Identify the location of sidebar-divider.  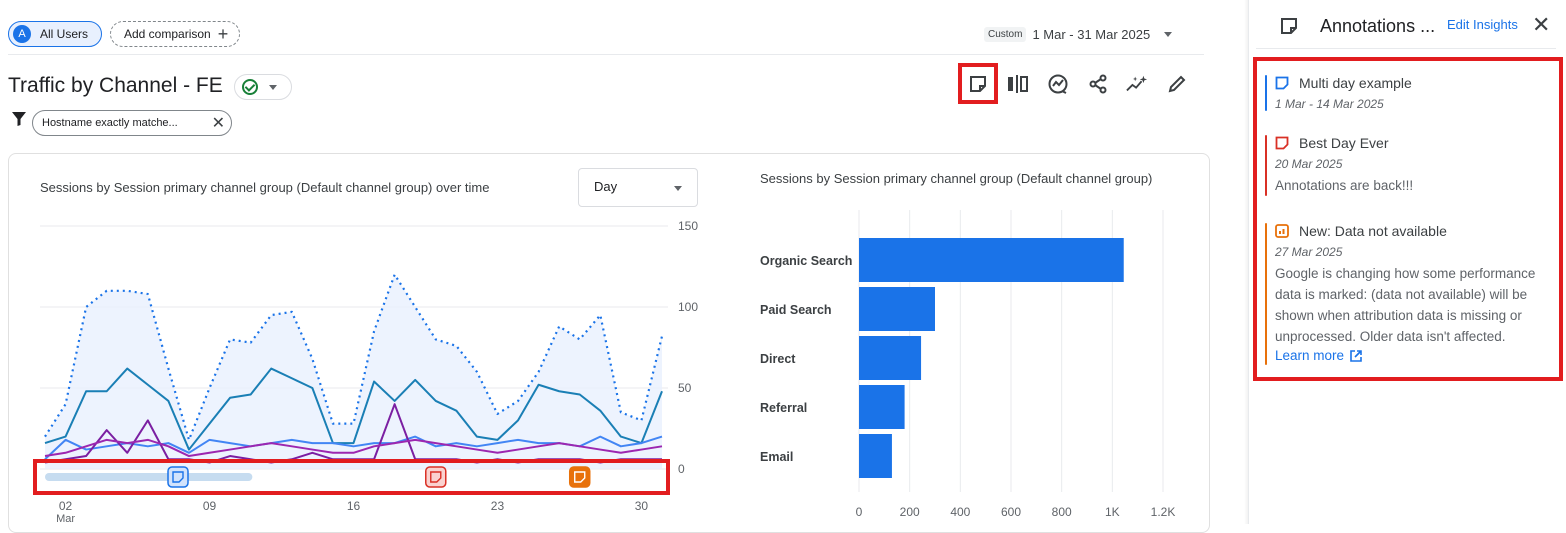
(1406, 48).